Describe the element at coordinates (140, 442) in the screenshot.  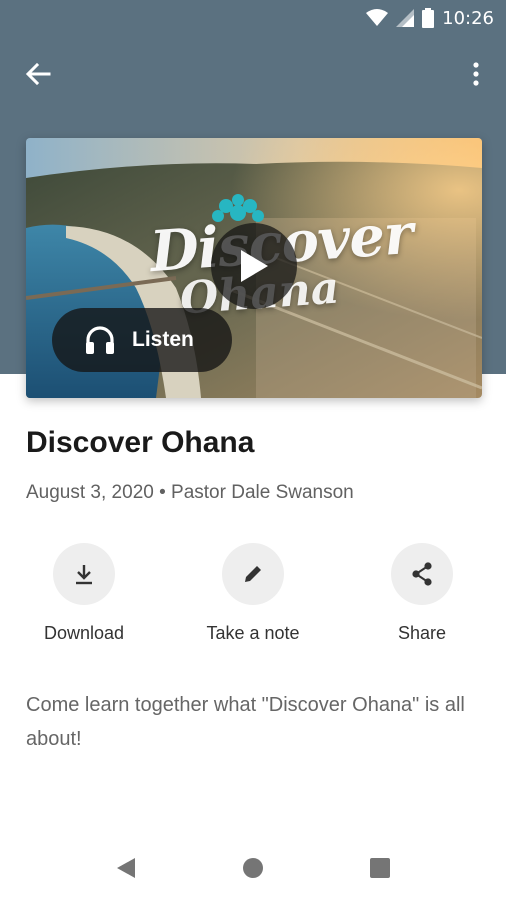
I see `sermon-title: Discover Ohana` at that location.